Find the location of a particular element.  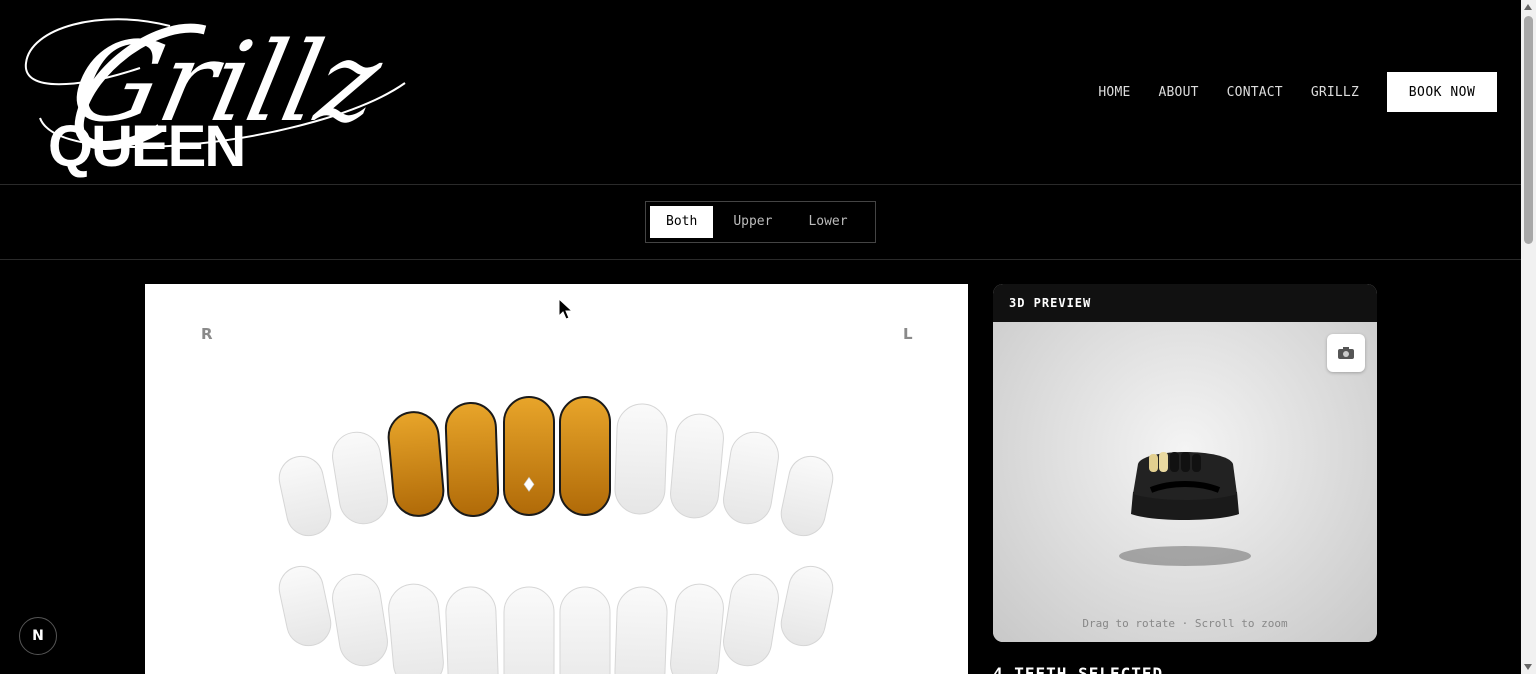

page-scrollbar is located at coordinates (1528, 337).